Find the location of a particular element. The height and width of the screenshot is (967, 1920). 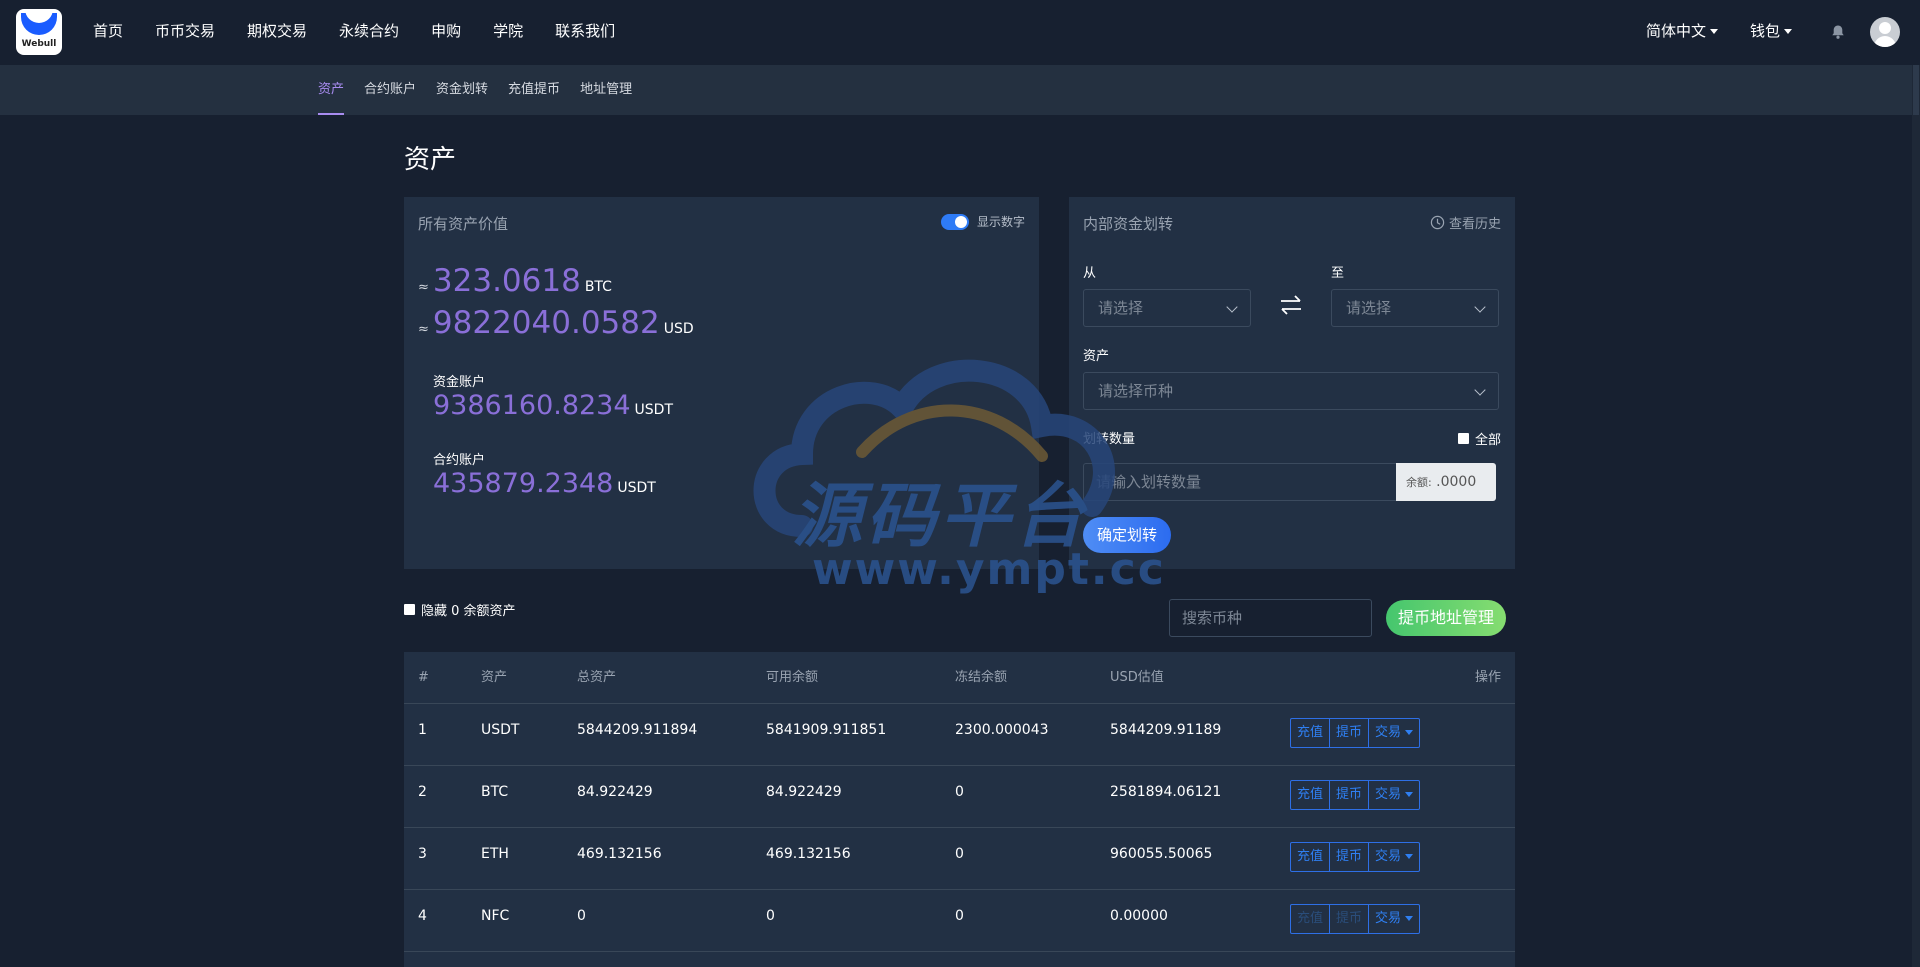

contract-account-unit: USDT is located at coordinates (636, 488).